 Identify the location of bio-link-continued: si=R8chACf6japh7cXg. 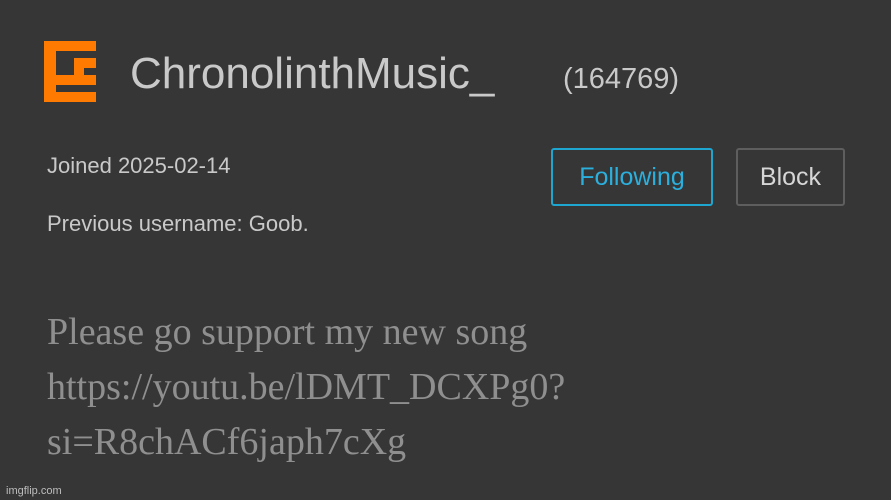
(457, 442).